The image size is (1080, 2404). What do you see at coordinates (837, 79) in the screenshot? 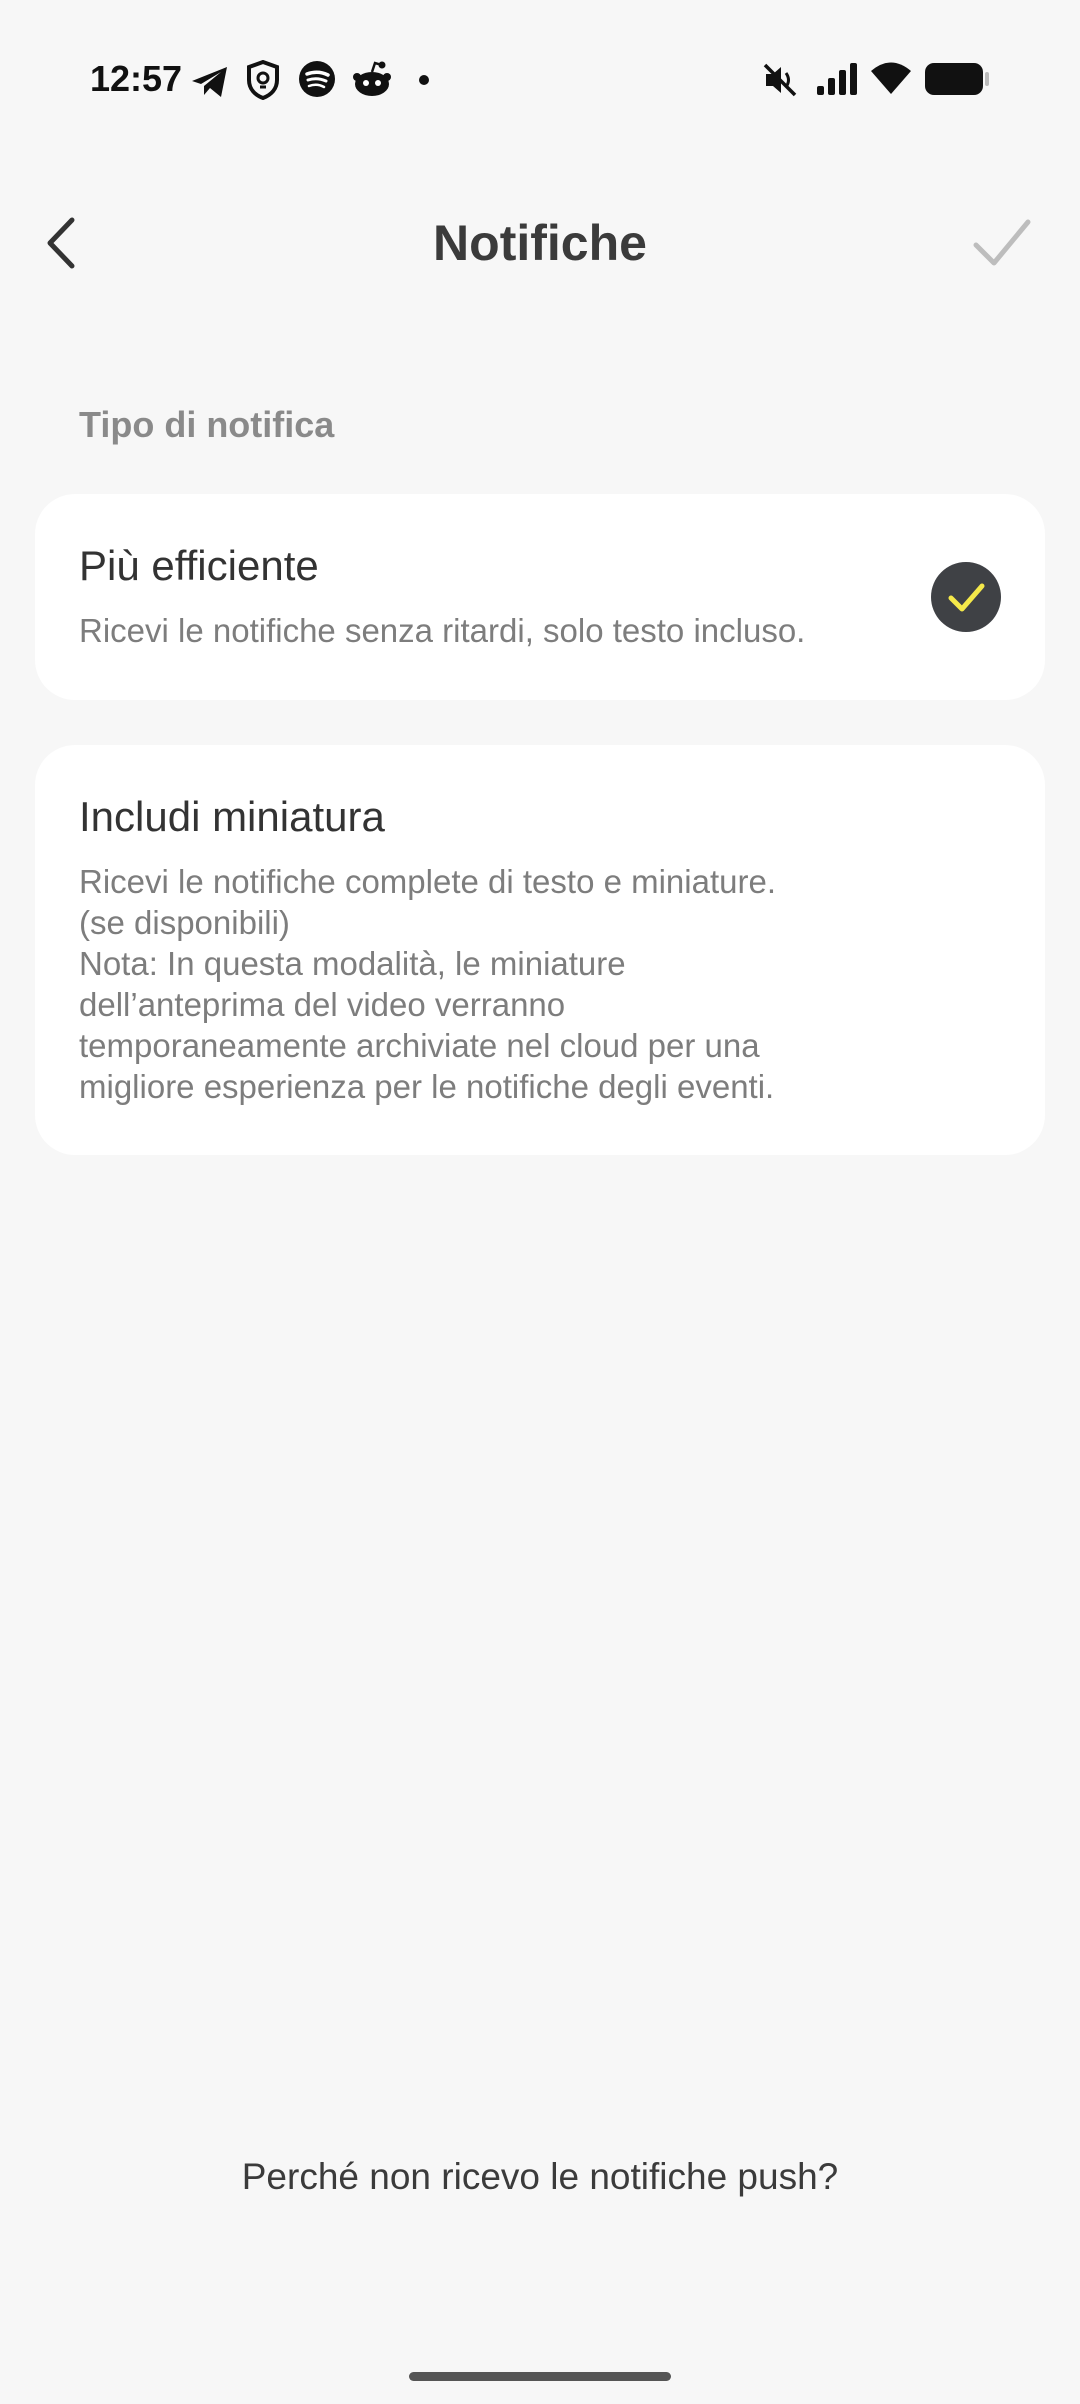
I see `signal-icon` at bounding box center [837, 79].